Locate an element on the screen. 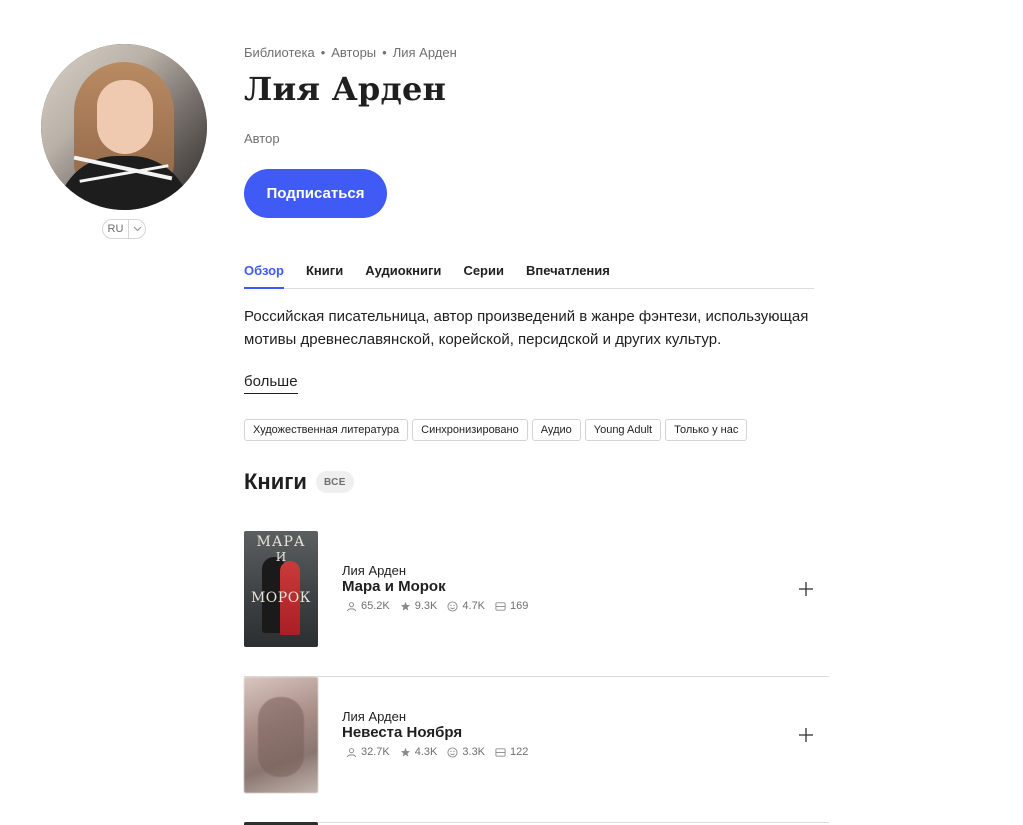  tab-series: Серии is located at coordinates (483, 275).